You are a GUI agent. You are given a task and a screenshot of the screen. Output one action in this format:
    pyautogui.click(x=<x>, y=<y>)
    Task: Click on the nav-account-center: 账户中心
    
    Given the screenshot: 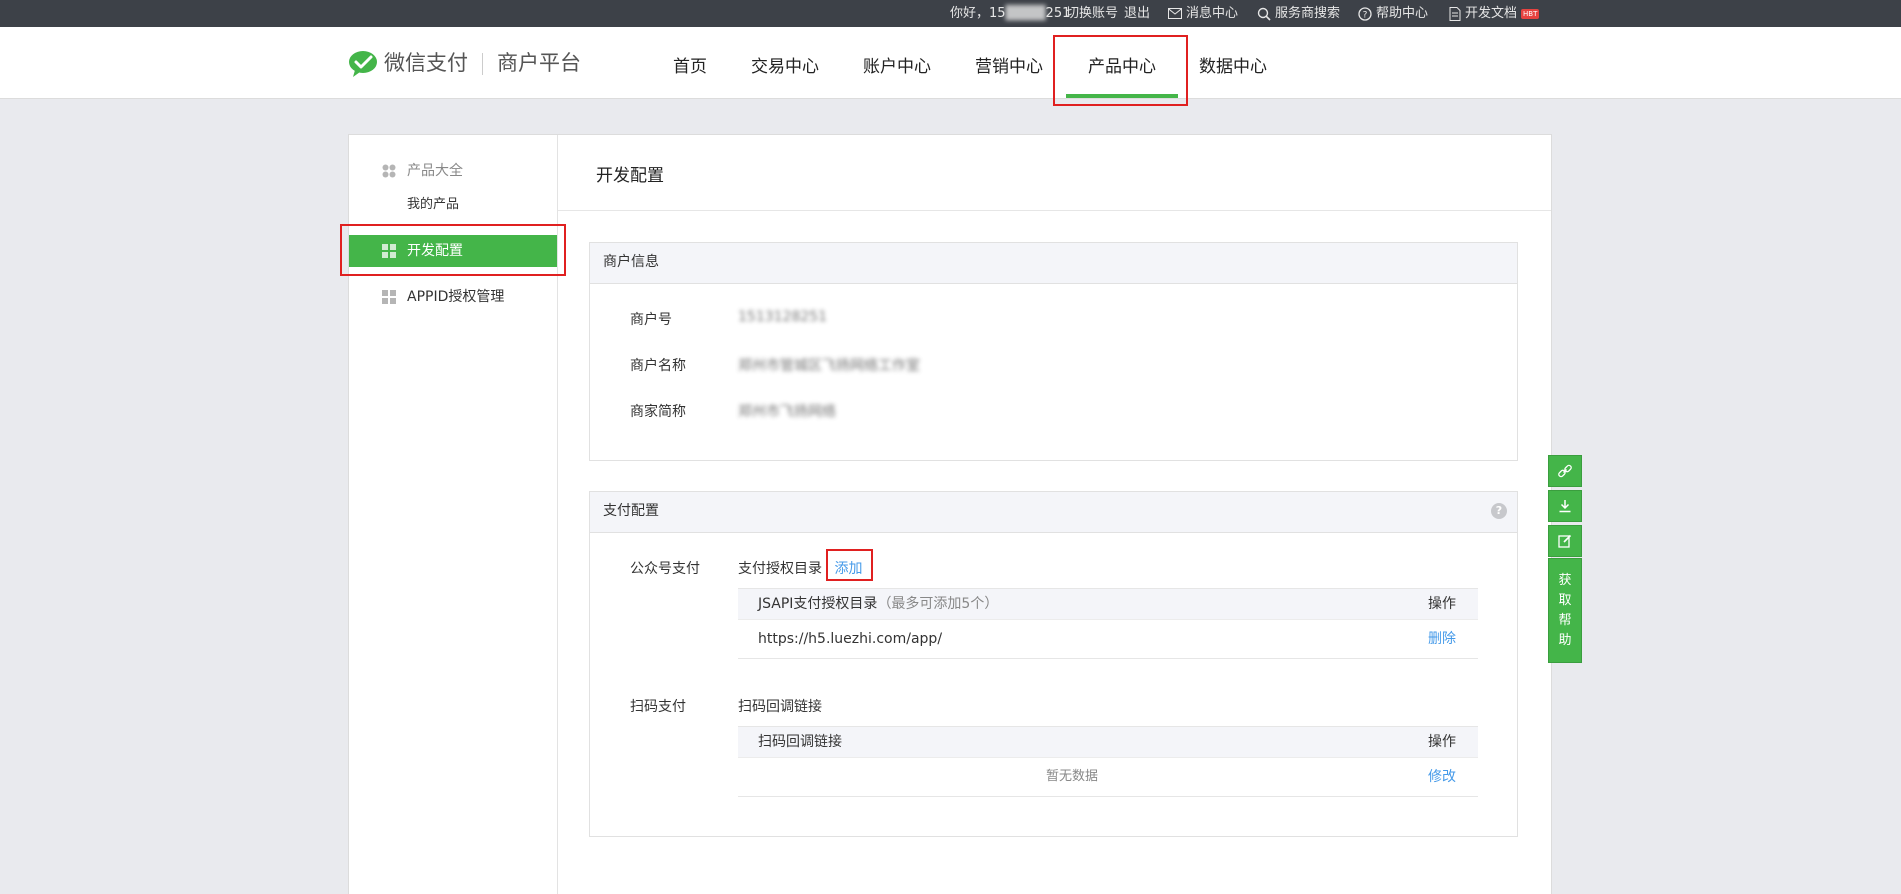 What is the action you would take?
    pyautogui.click(x=897, y=62)
    